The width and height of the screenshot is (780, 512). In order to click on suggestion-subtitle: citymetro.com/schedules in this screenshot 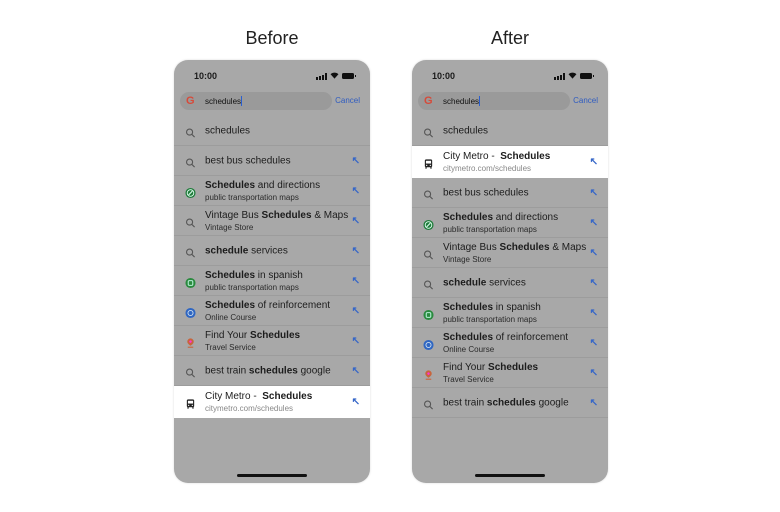, I will do `click(487, 168)`.